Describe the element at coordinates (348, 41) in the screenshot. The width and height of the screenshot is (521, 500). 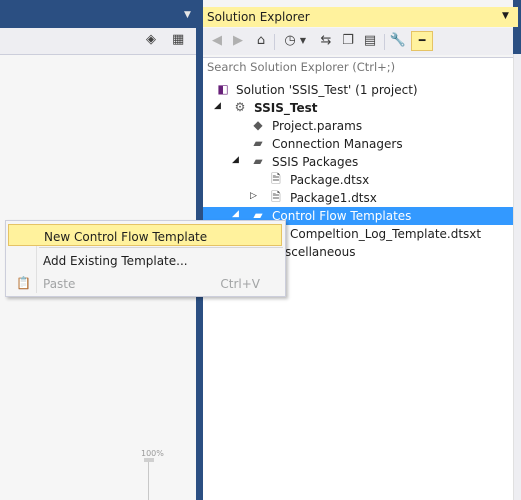
I see `collapse-all-icon: ❐` at that location.